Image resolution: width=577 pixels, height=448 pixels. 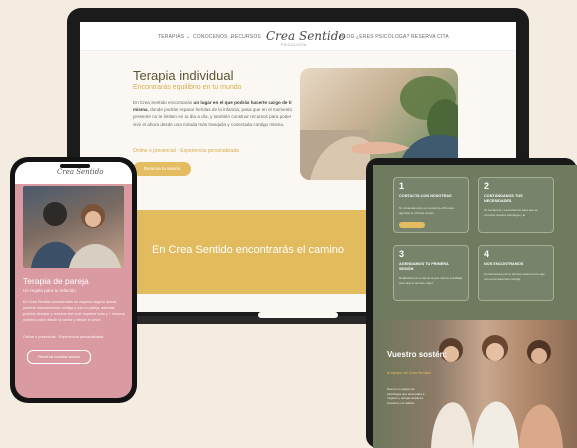 What do you see at coordinates (56, 281) in the screenshot?
I see `phone-title: Terapia de pareja` at bounding box center [56, 281].